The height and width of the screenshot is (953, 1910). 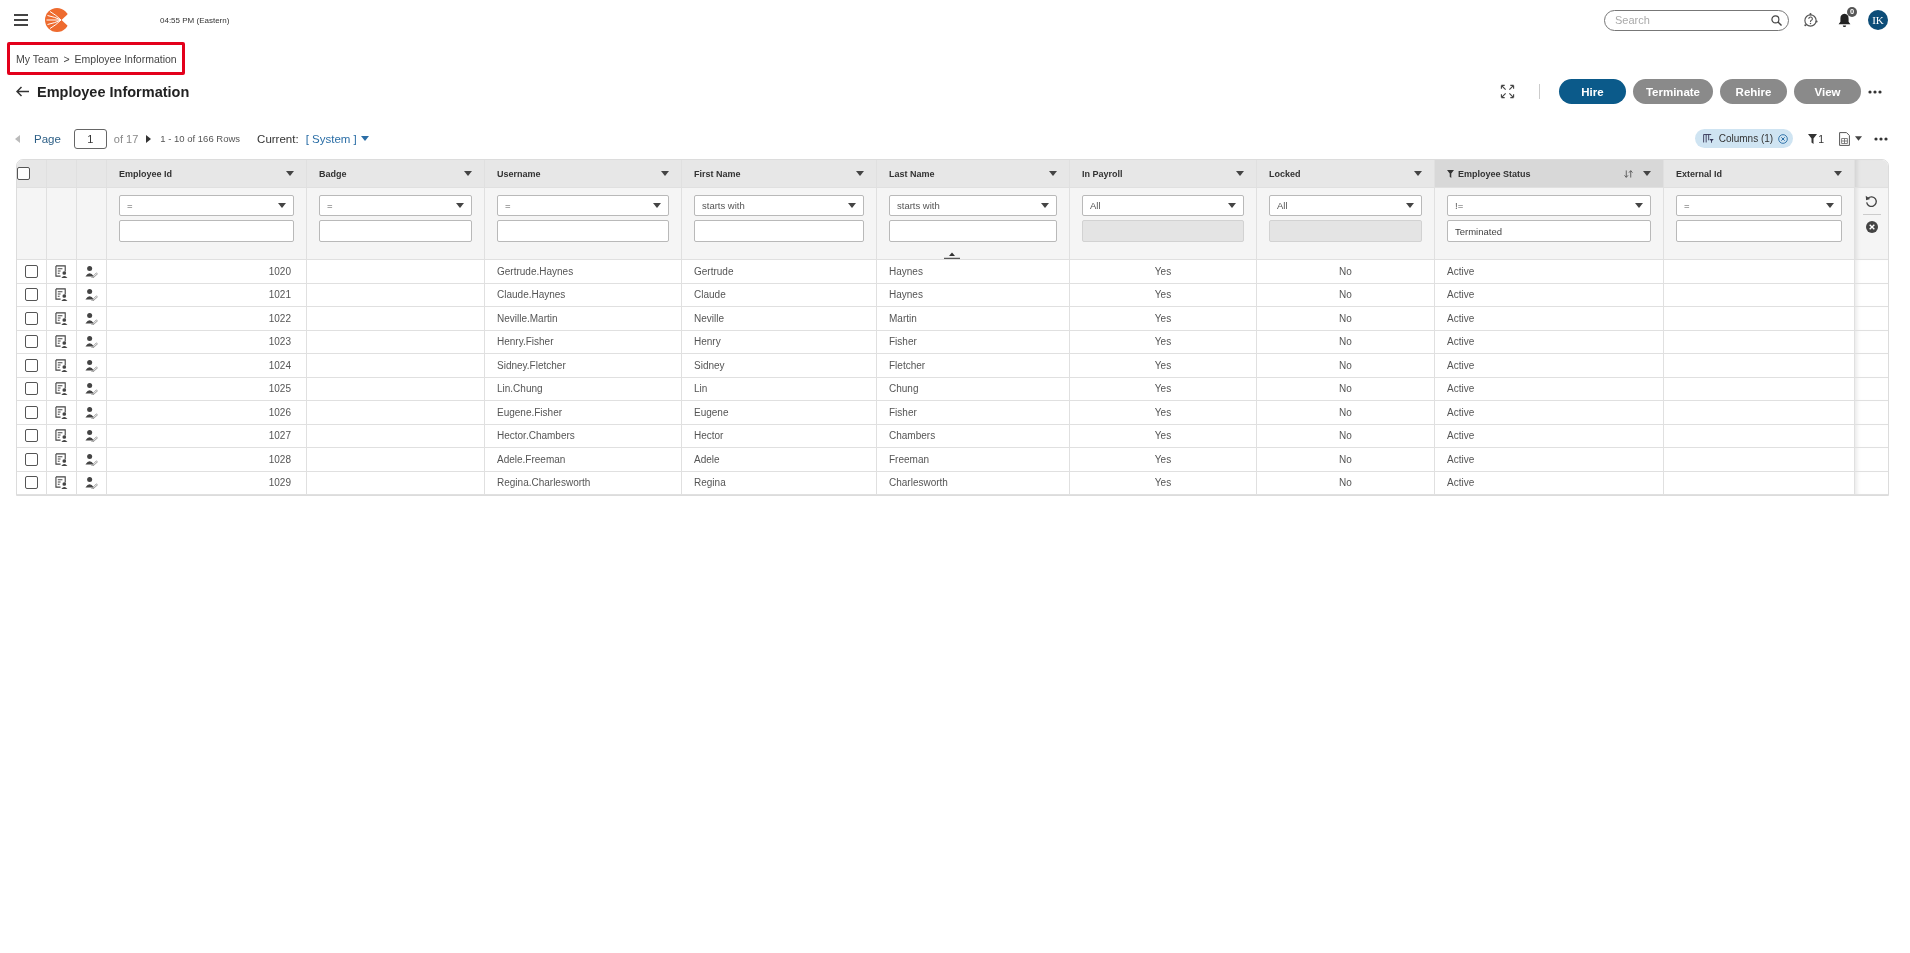 I want to click on funnel-icon, so click(x=1813, y=138).